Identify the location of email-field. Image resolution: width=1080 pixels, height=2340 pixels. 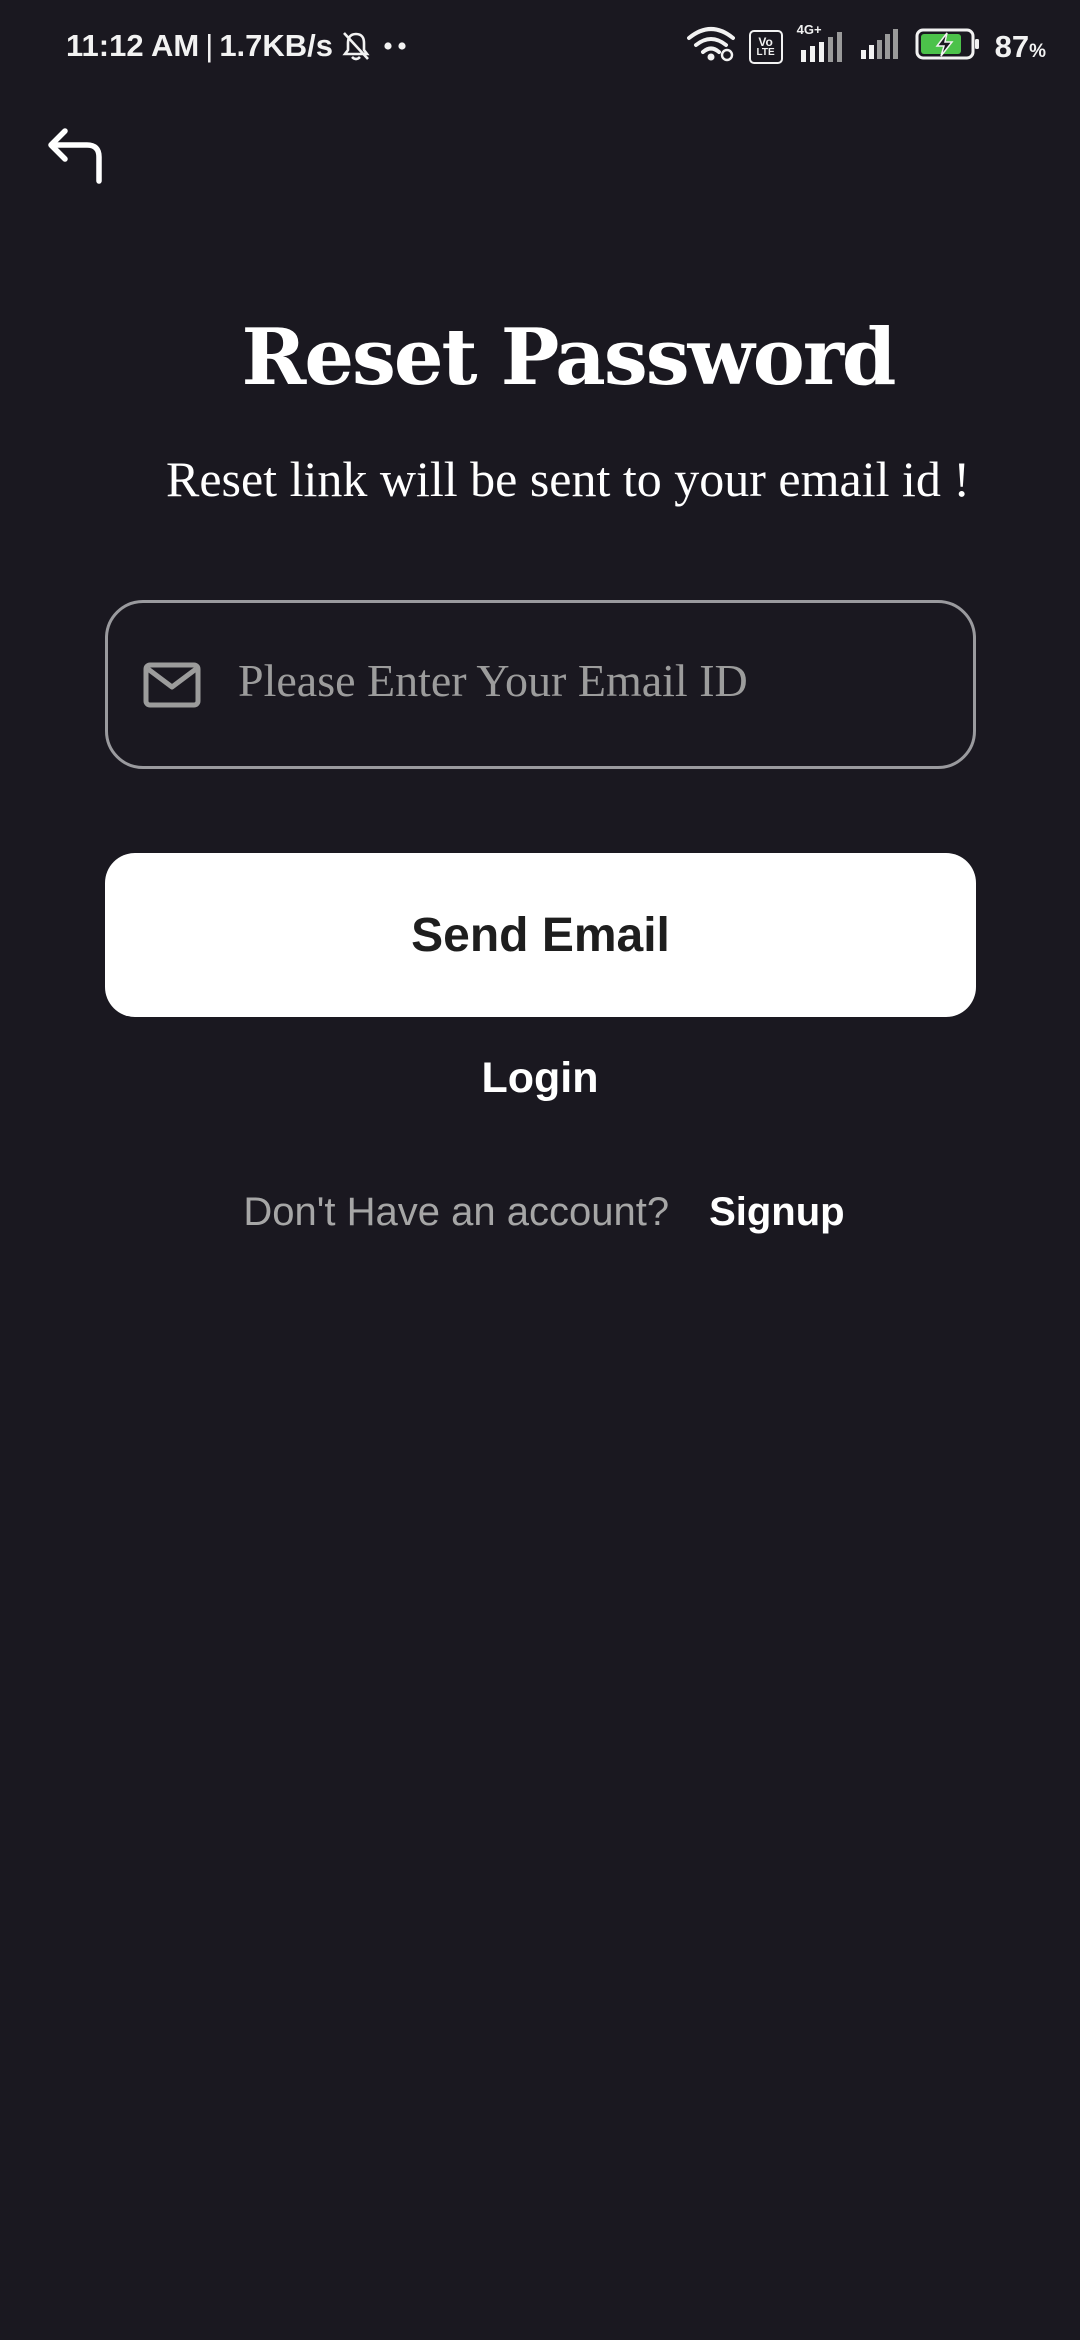
(593, 684).